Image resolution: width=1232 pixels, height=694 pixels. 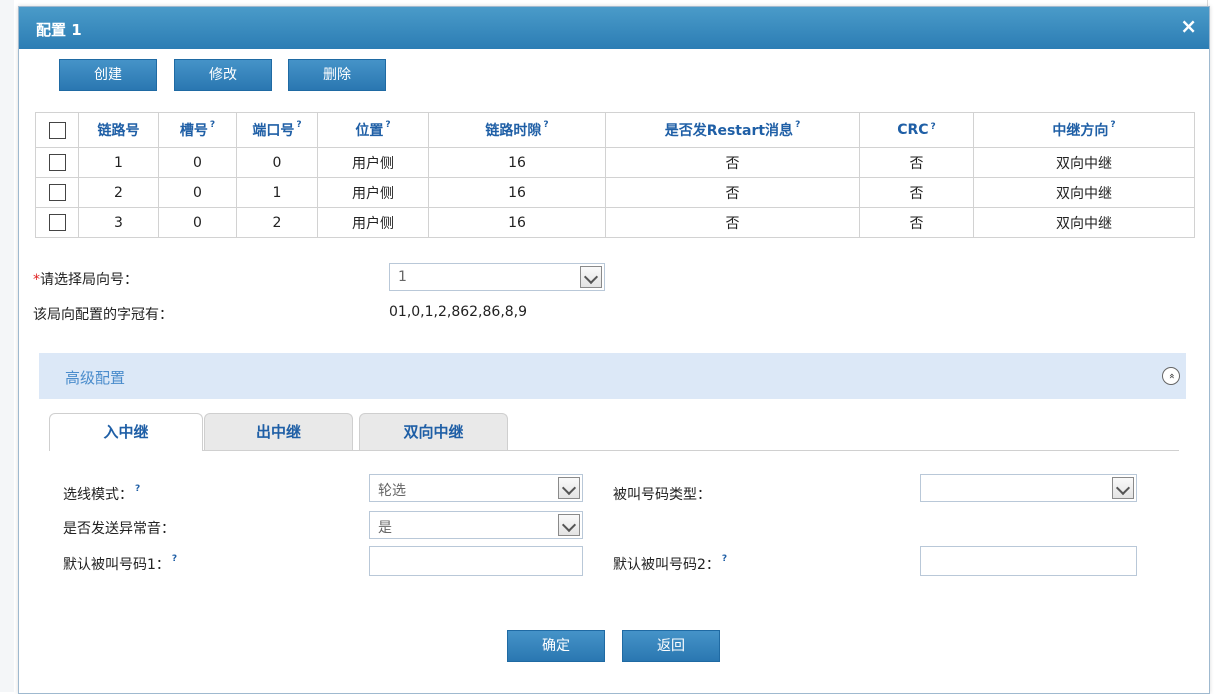 I want to click on header-link-no: 链路号, so click(x=118, y=130).